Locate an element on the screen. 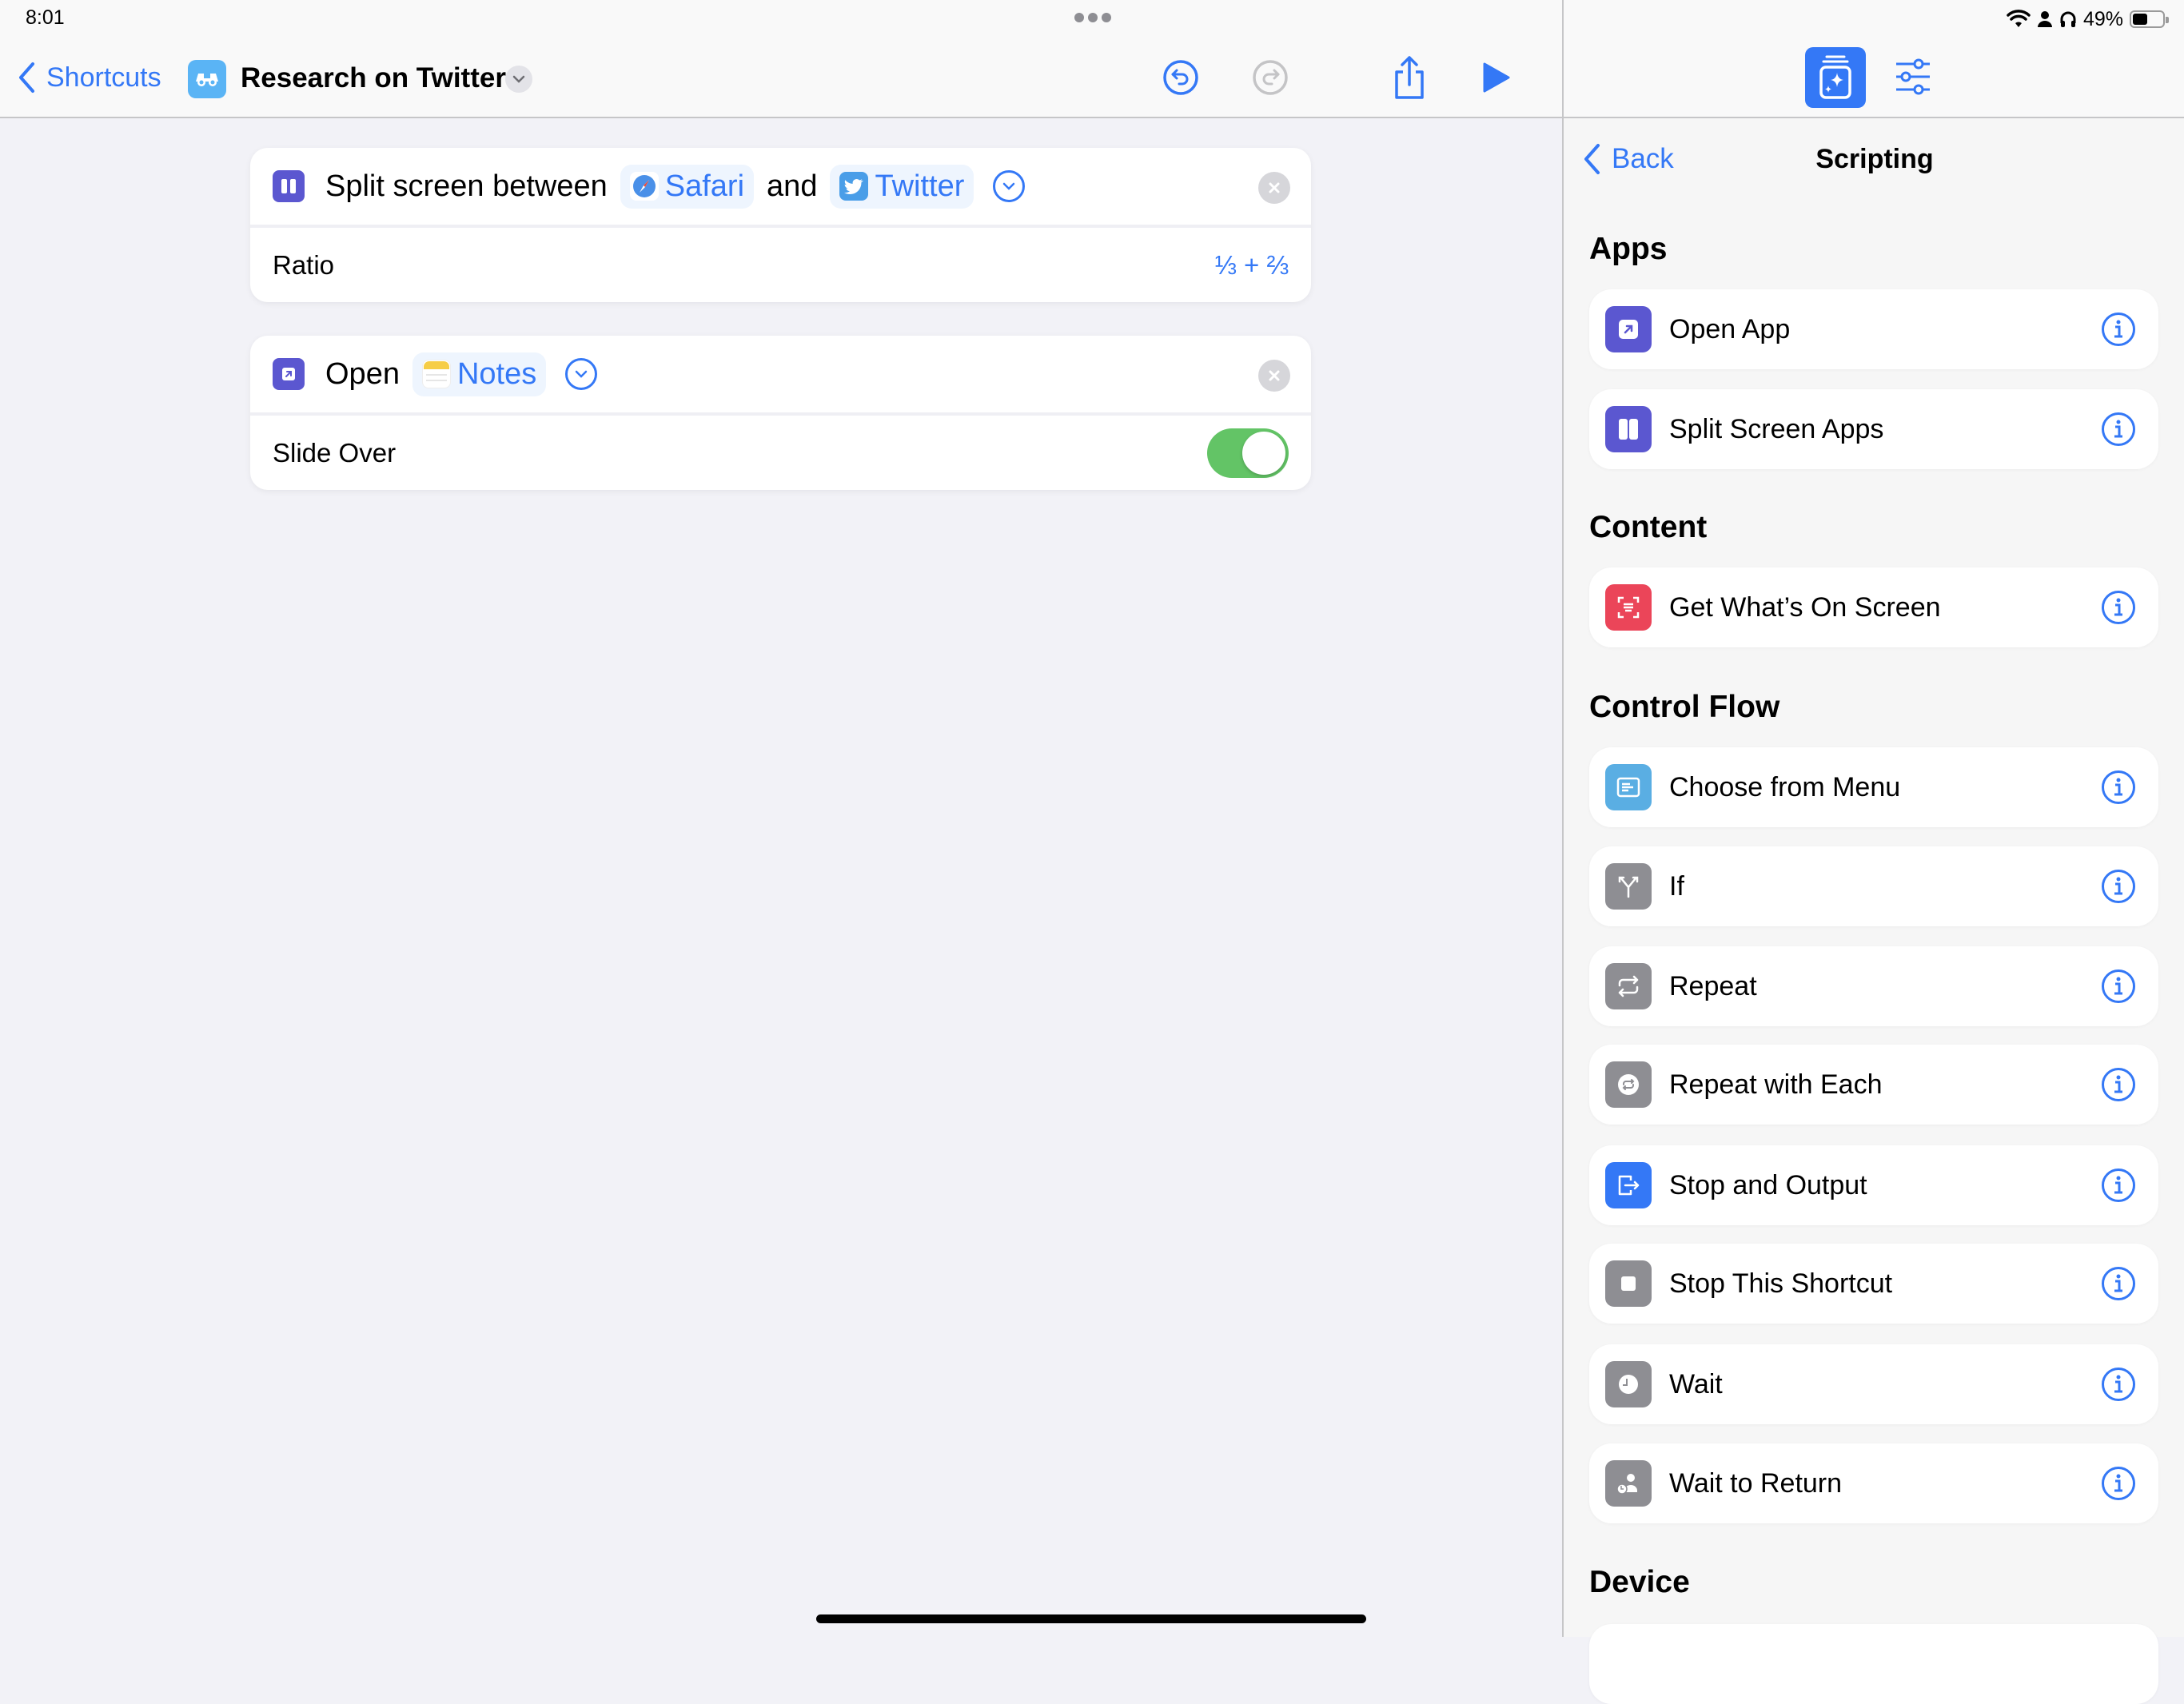 This screenshot has height=1704, width=2184. shortcut-title: Research on Twitter is located at coordinates (373, 78).